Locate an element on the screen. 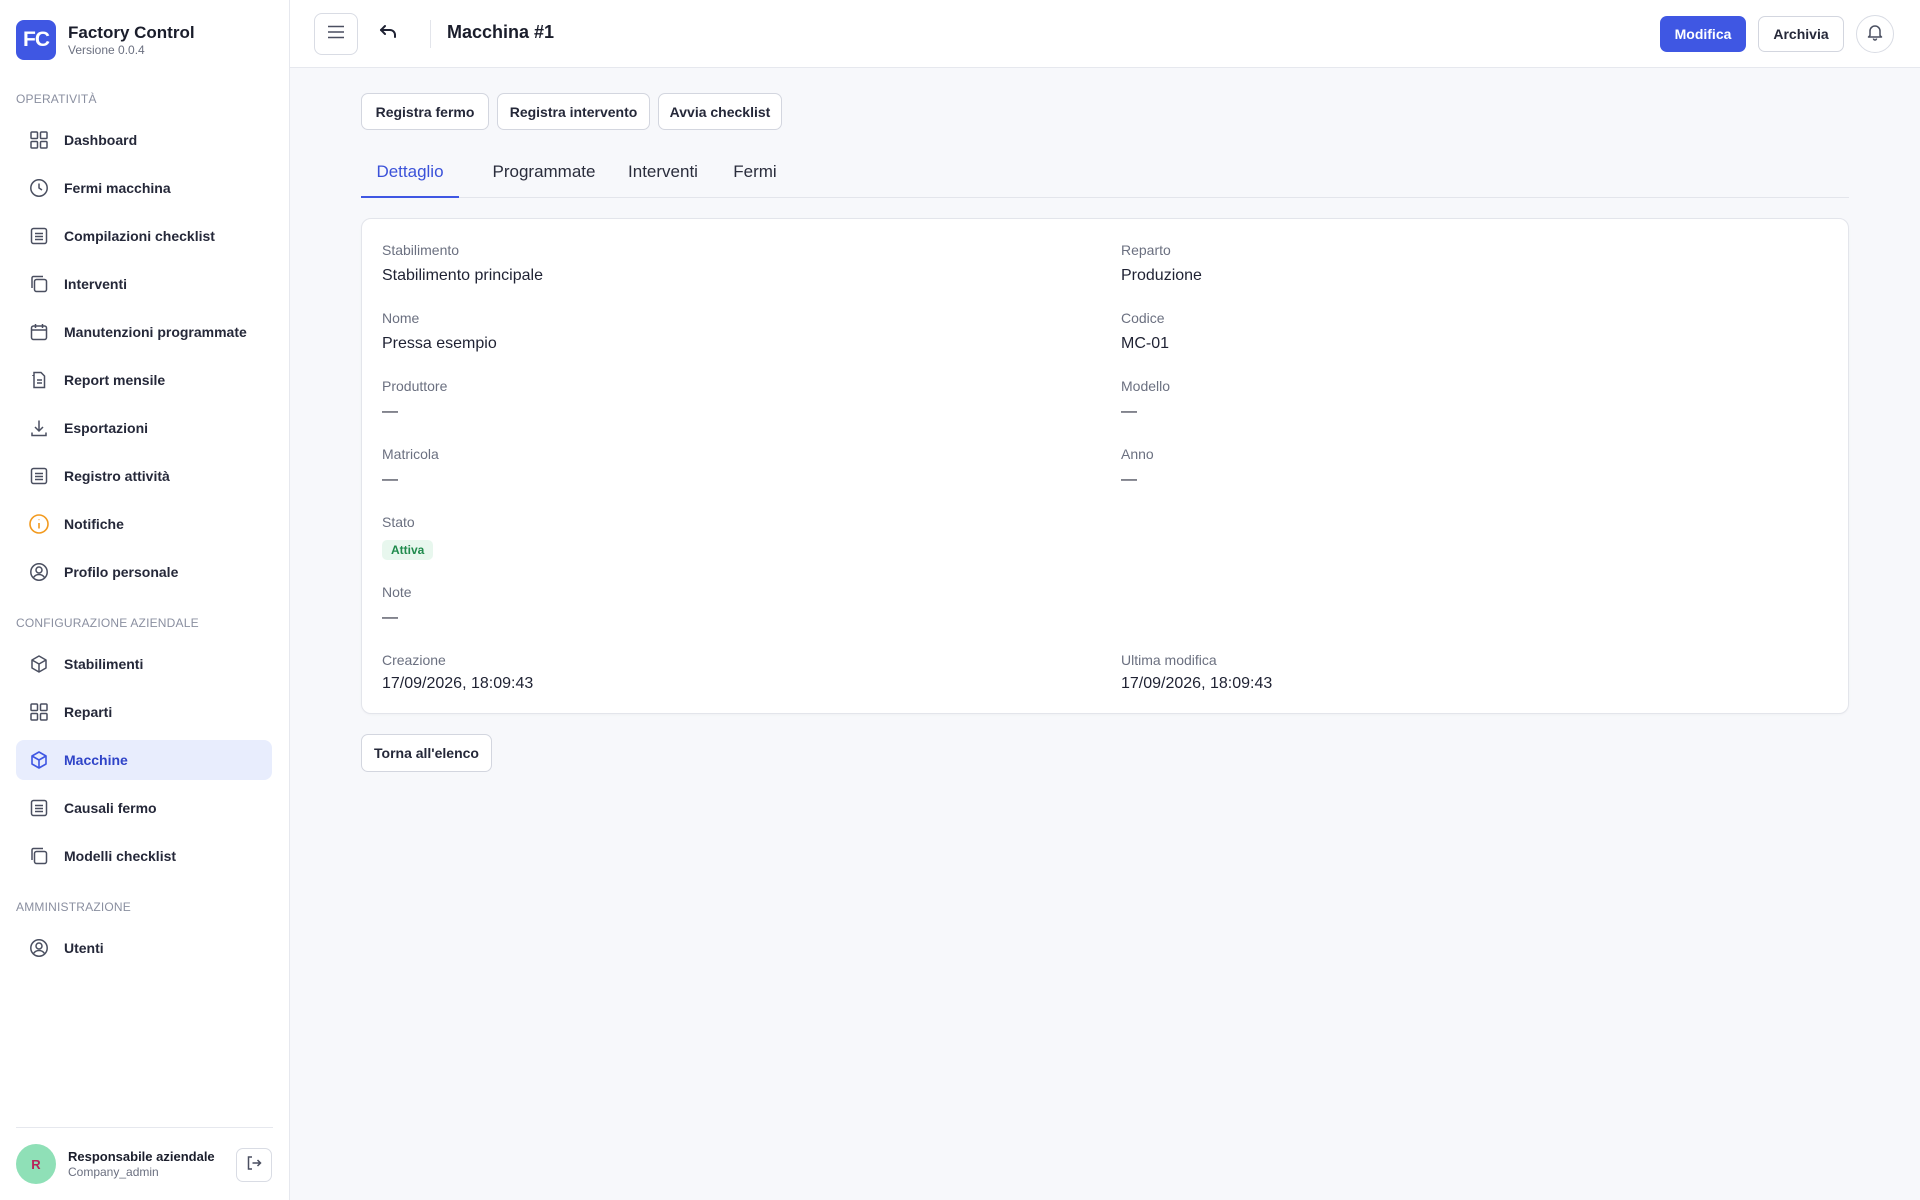  topbar: Macchina #1 Modifica Archivia is located at coordinates (1105, 34).